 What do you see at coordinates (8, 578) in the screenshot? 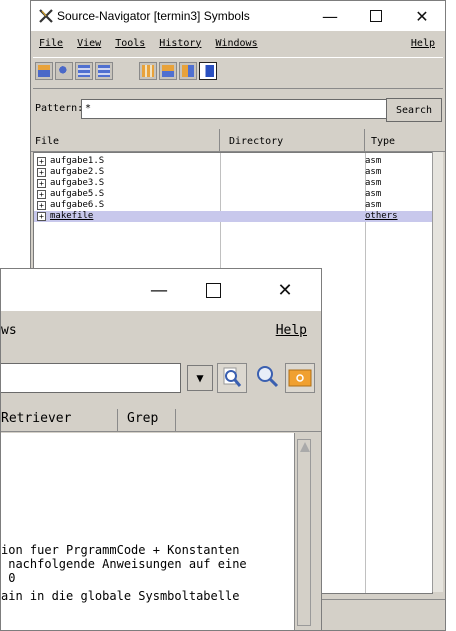
I see `code-line: 0` at bounding box center [8, 578].